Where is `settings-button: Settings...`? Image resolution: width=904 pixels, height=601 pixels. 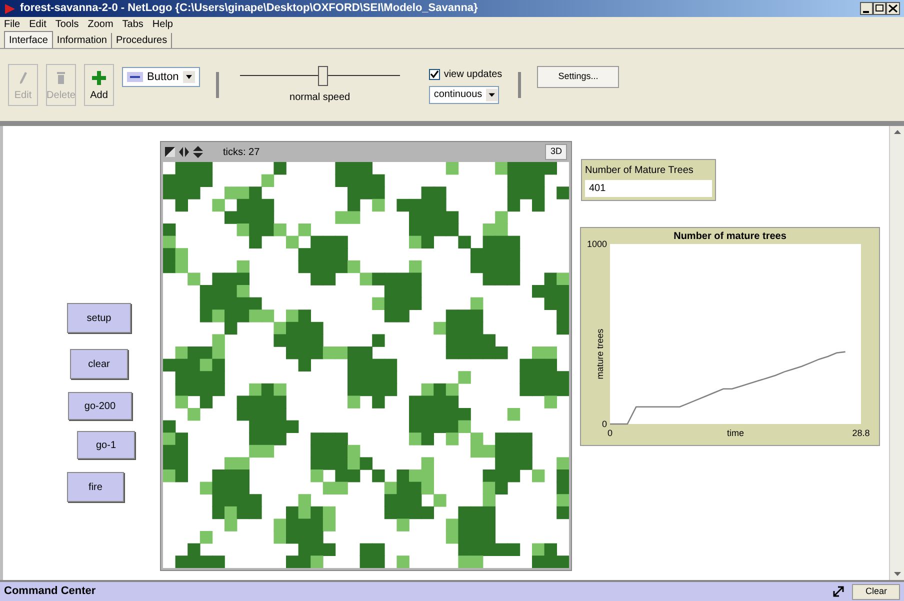 settings-button: Settings... is located at coordinates (578, 77).